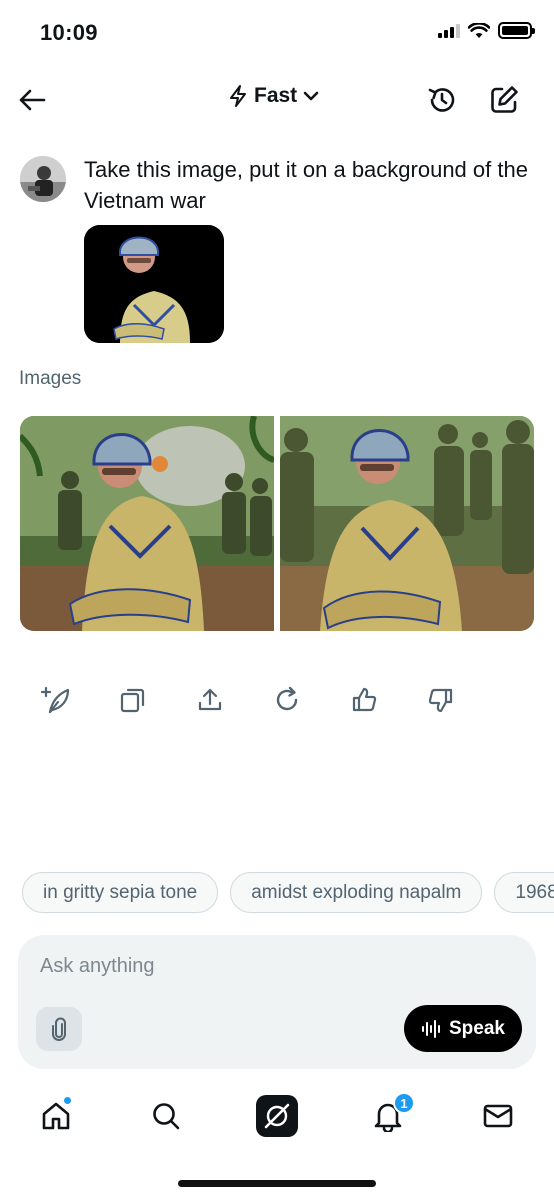 The width and height of the screenshot is (554, 1200). I want to click on mode-selector: Fast, so click(273, 96).